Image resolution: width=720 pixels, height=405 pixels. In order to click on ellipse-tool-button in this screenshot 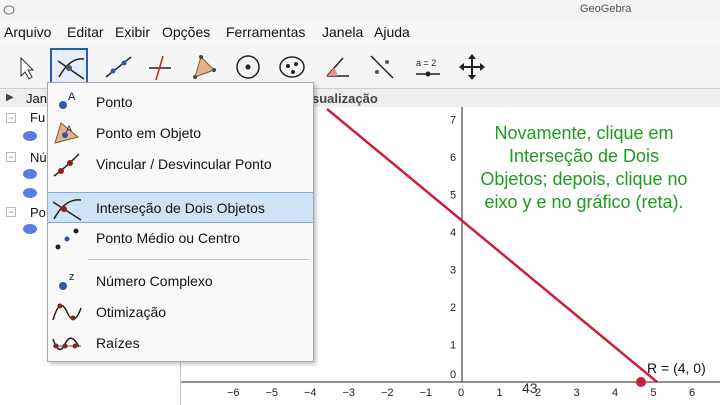, I will do `click(291, 66)`.